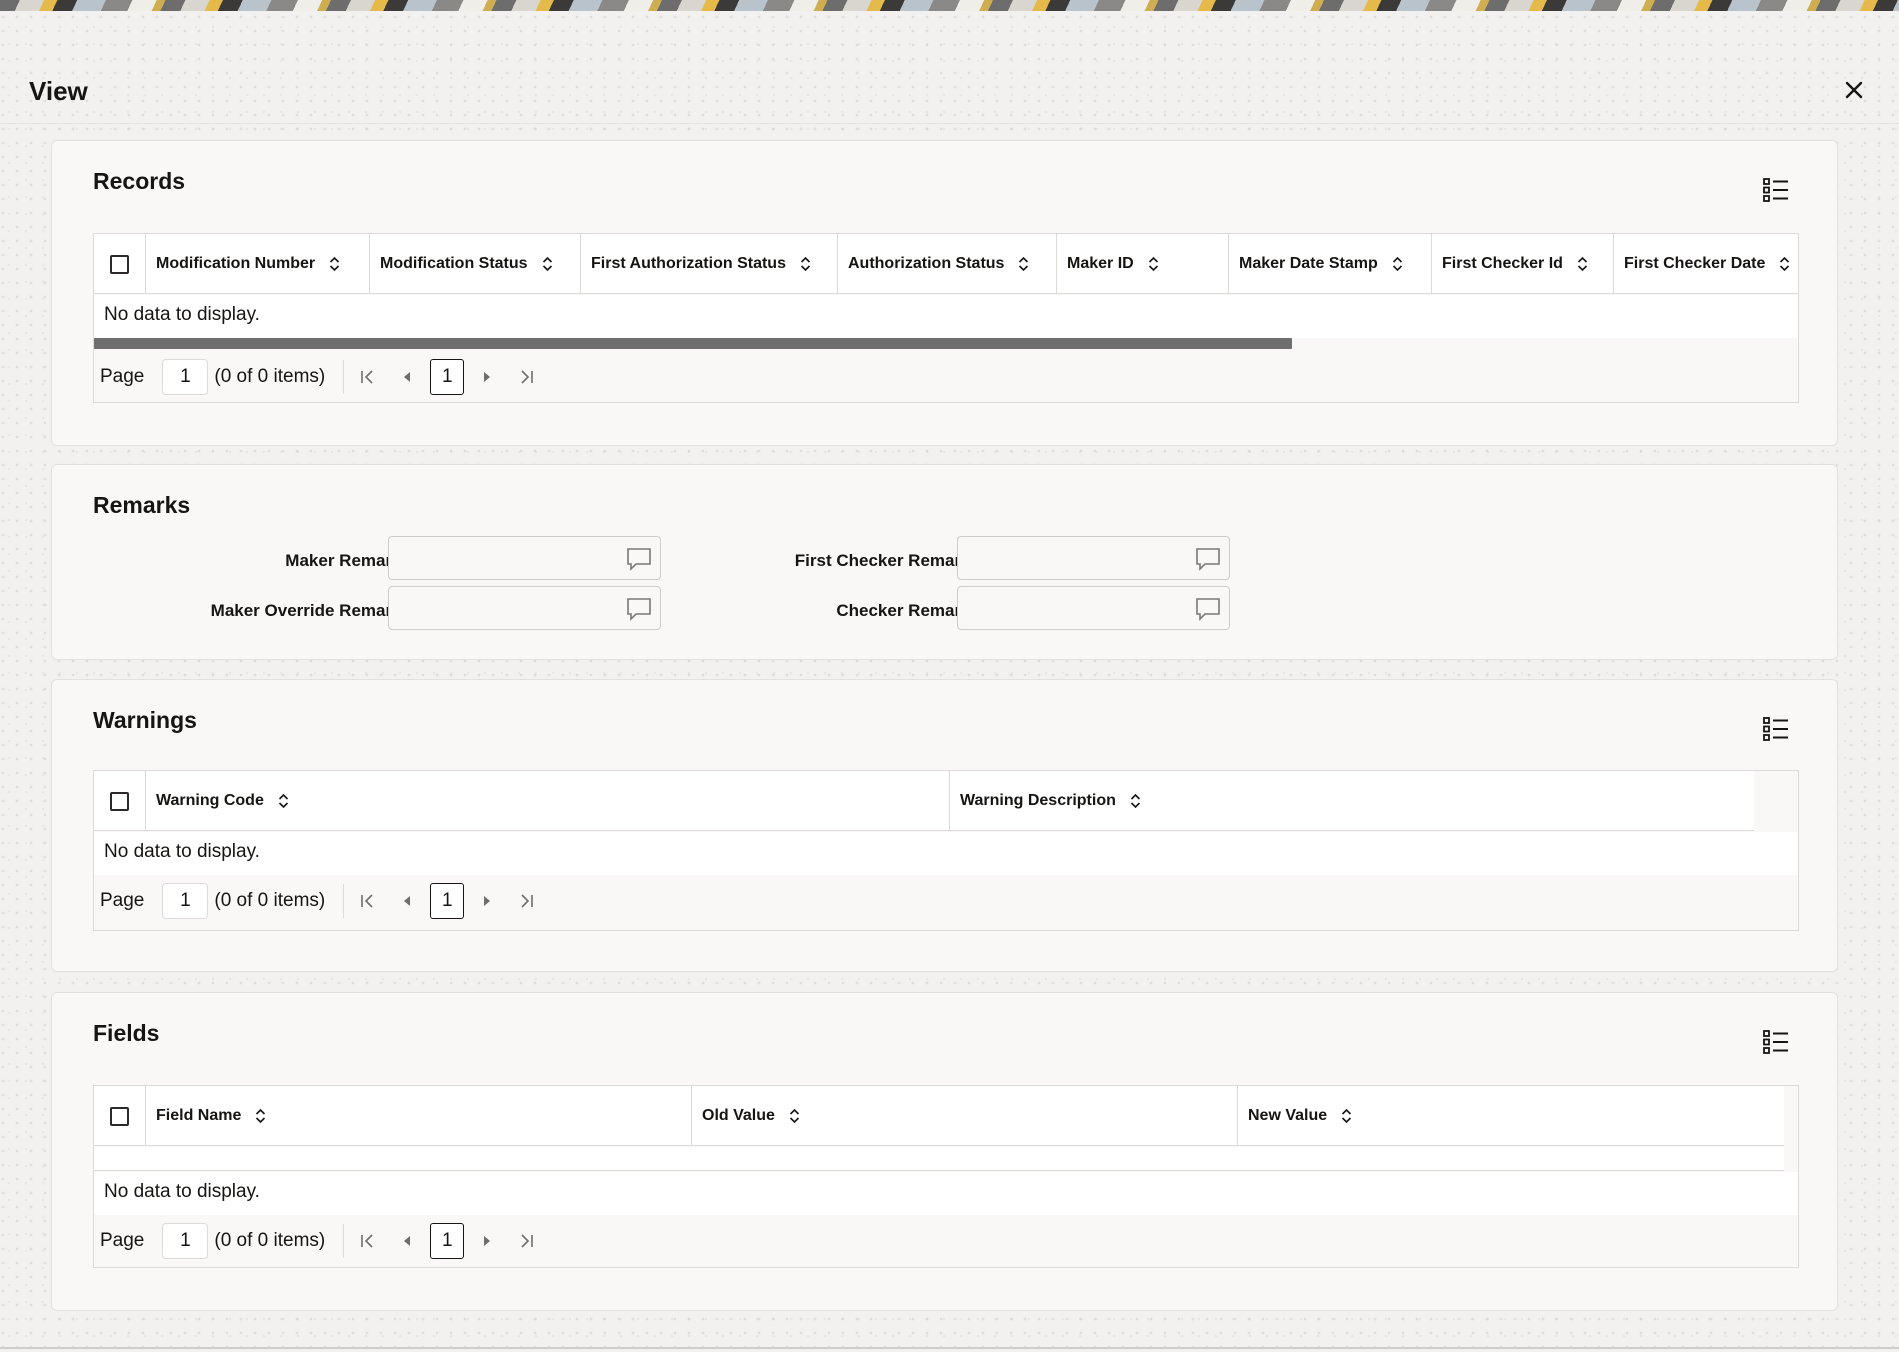 Image resolution: width=1899 pixels, height=1352 pixels. I want to click on col-modification-number: Modification Number, so click(258, 264).